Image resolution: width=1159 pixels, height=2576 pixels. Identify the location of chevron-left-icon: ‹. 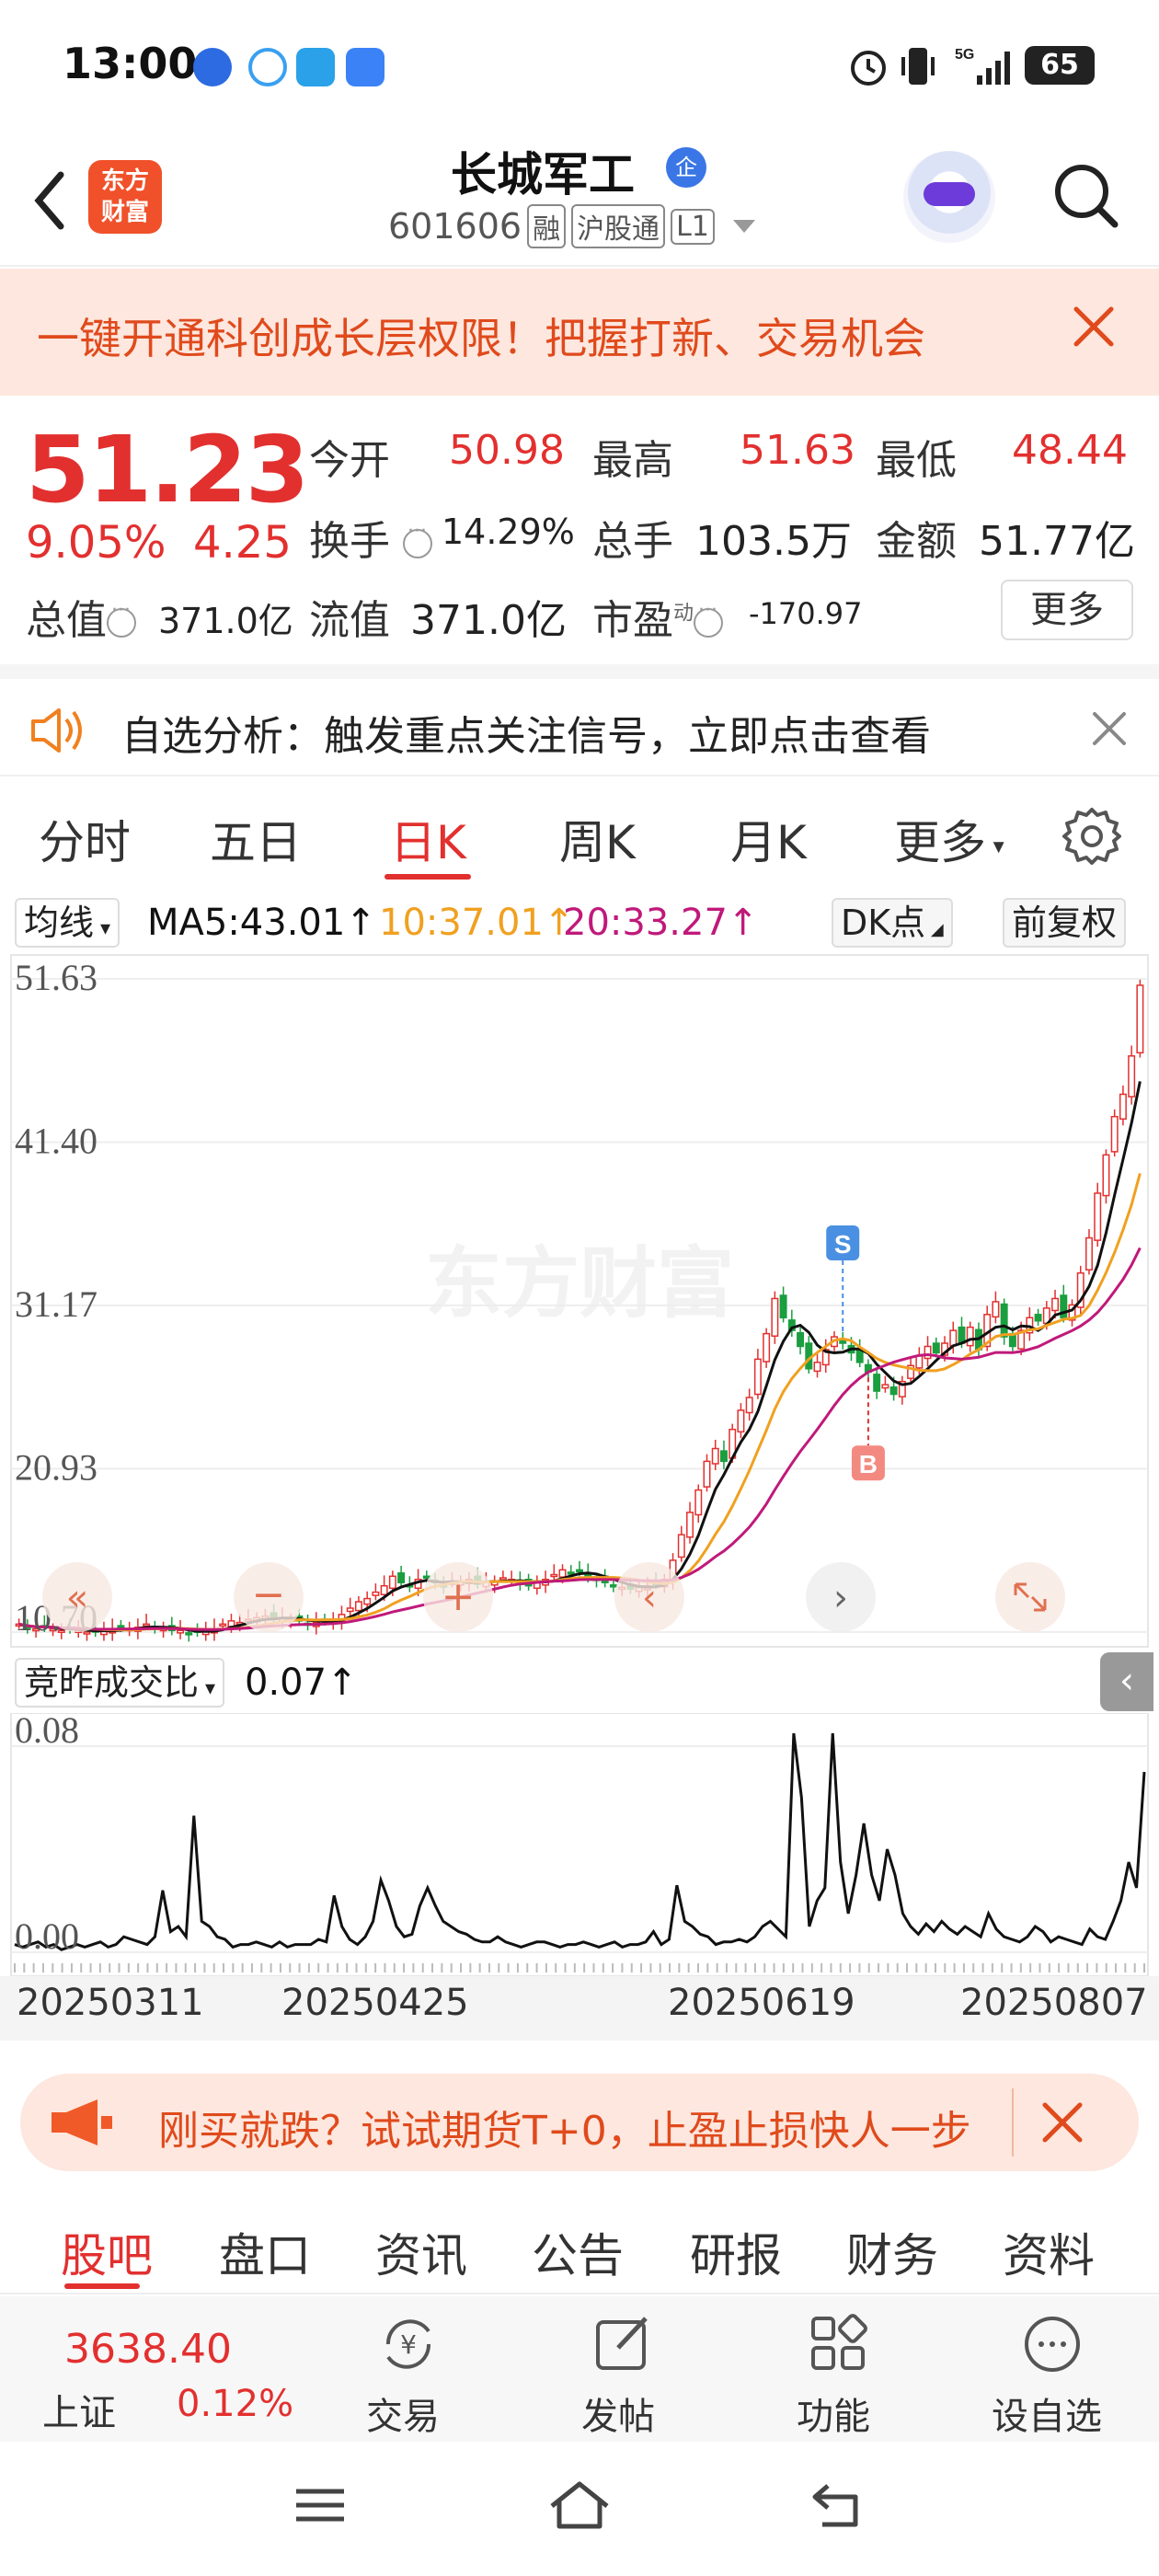
(649, 1598).